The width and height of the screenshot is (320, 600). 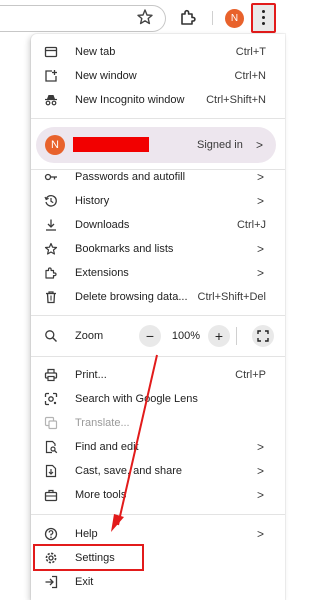 What do you see at coordinates (134, 443) in the screenshot?
I see `annotation-arrow` at bounding box center [134, 443].